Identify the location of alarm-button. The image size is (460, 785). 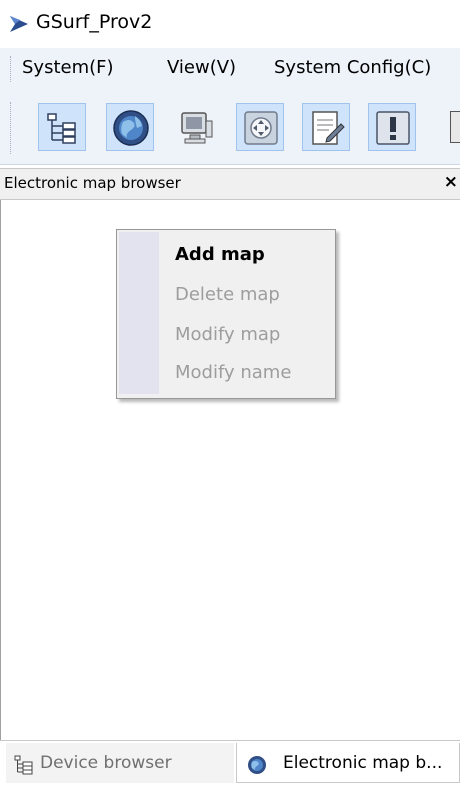
(392, 127).